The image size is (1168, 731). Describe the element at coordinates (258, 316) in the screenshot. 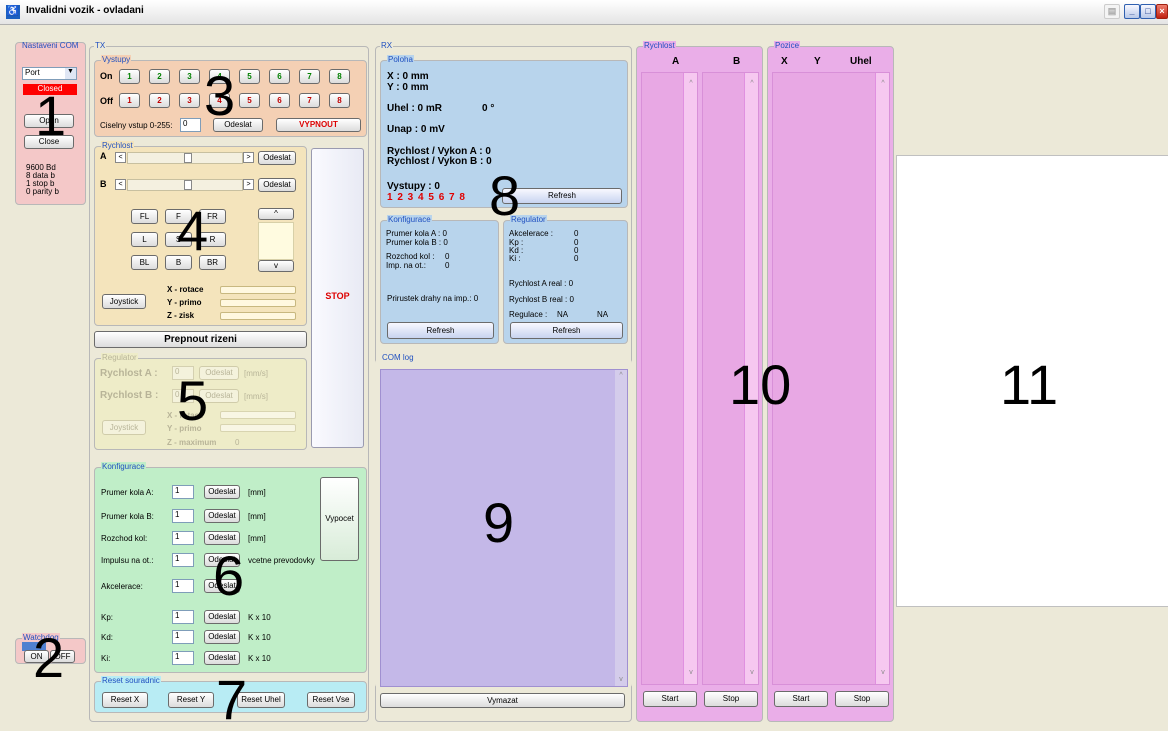

I see `z-bar` at that location.